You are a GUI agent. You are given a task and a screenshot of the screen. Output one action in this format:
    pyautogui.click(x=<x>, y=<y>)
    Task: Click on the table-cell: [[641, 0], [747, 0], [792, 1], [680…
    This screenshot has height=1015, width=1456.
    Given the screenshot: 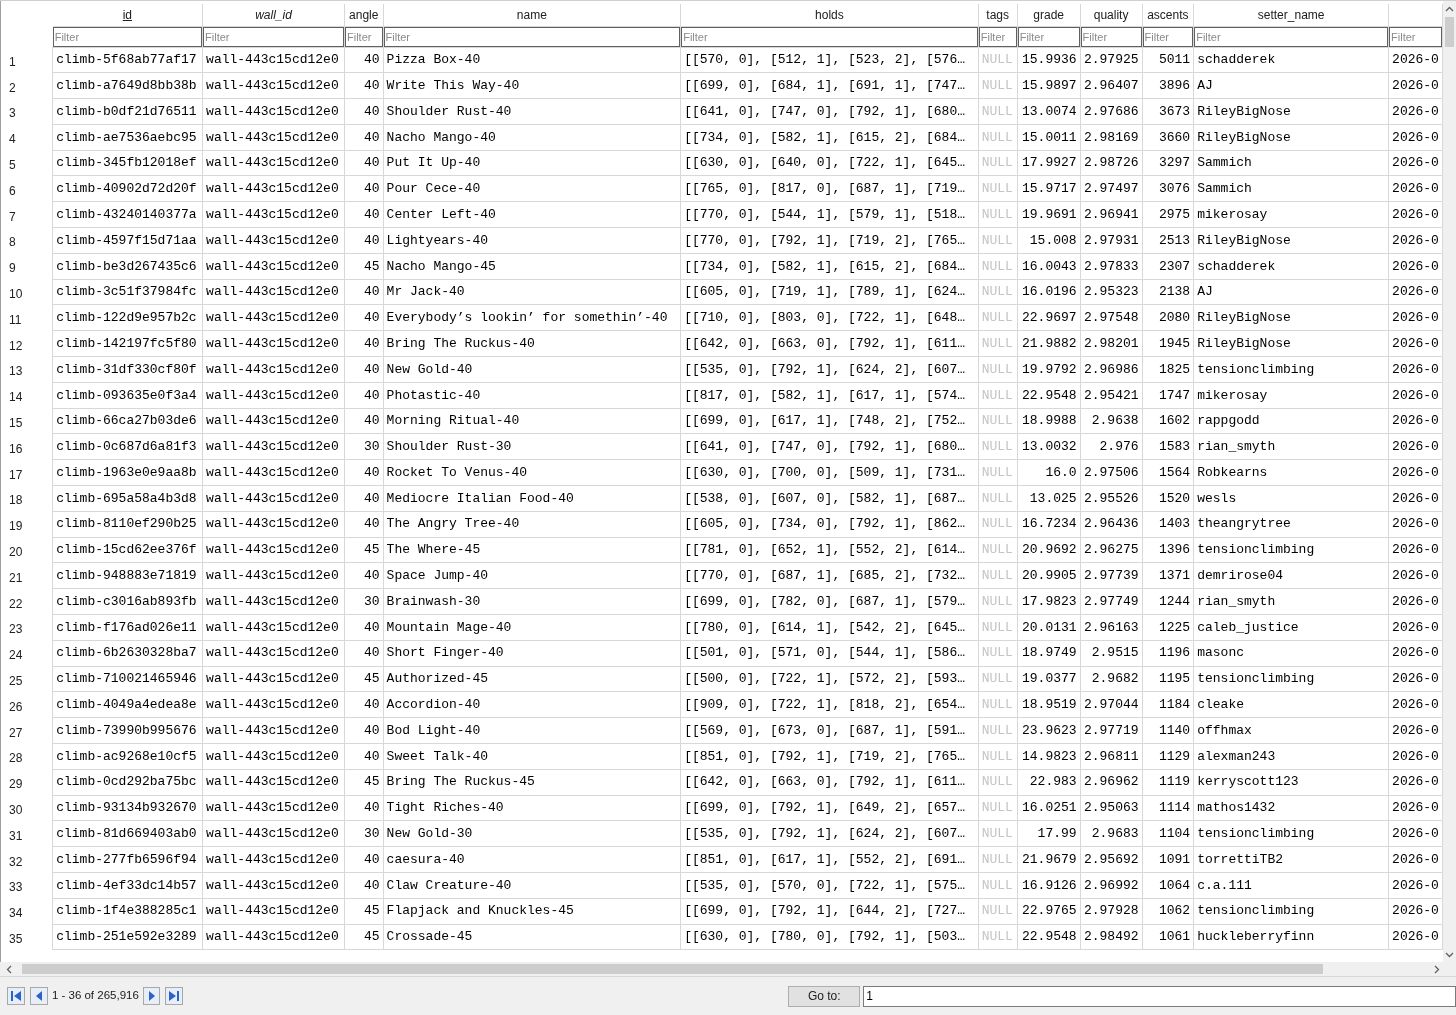 What is the action you would take?
    pyautogui.click(x=829, y=446)
    